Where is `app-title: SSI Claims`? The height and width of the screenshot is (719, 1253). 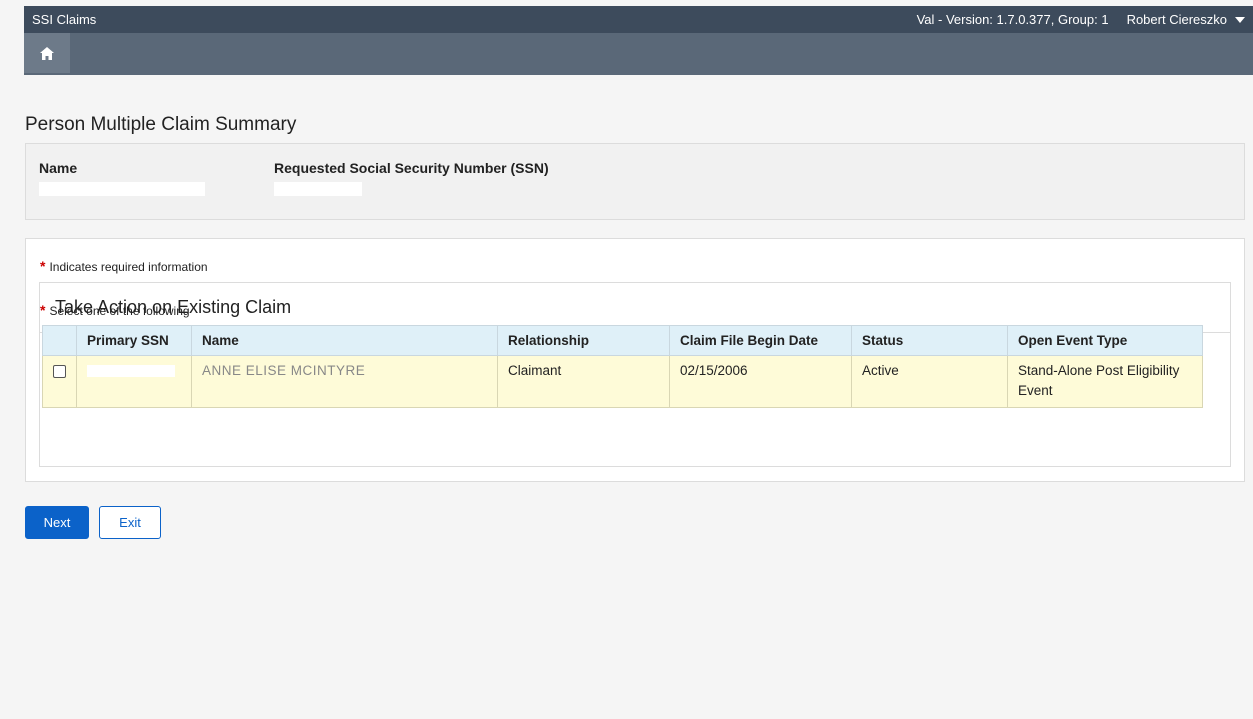
app-title: SSI Claims is located at coordinates (64, 19).